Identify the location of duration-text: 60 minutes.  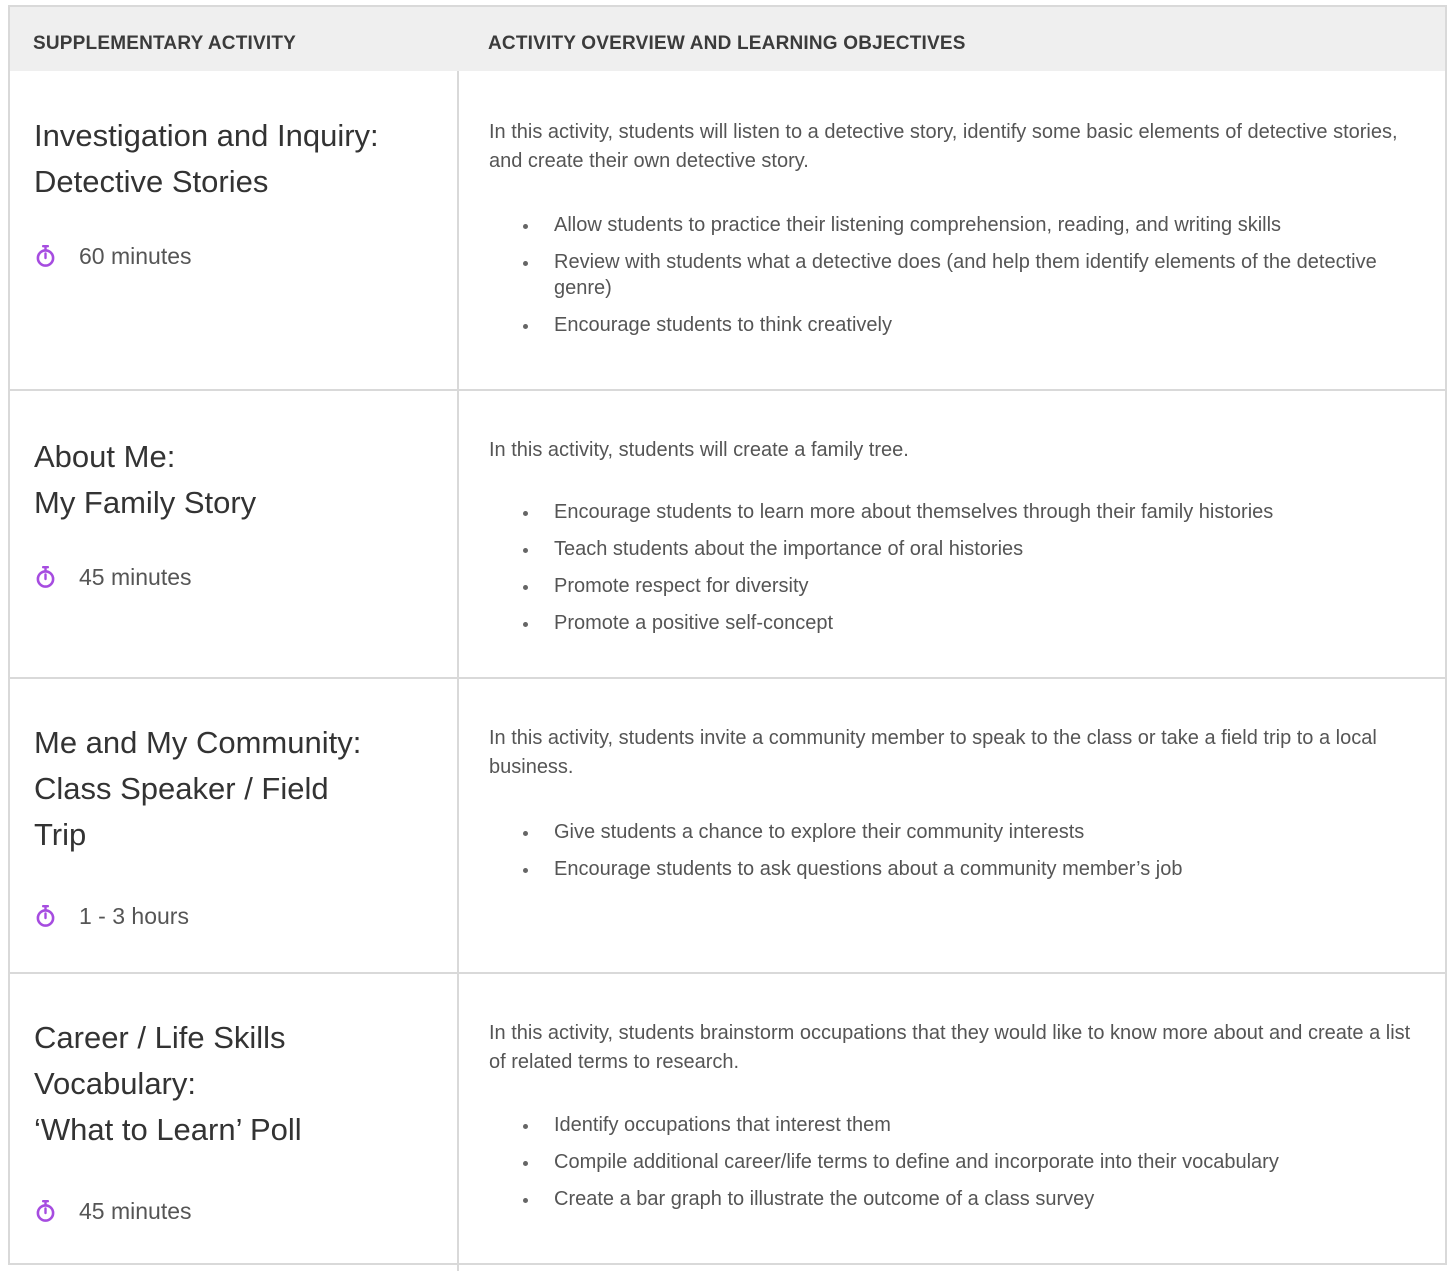
(135, 255).